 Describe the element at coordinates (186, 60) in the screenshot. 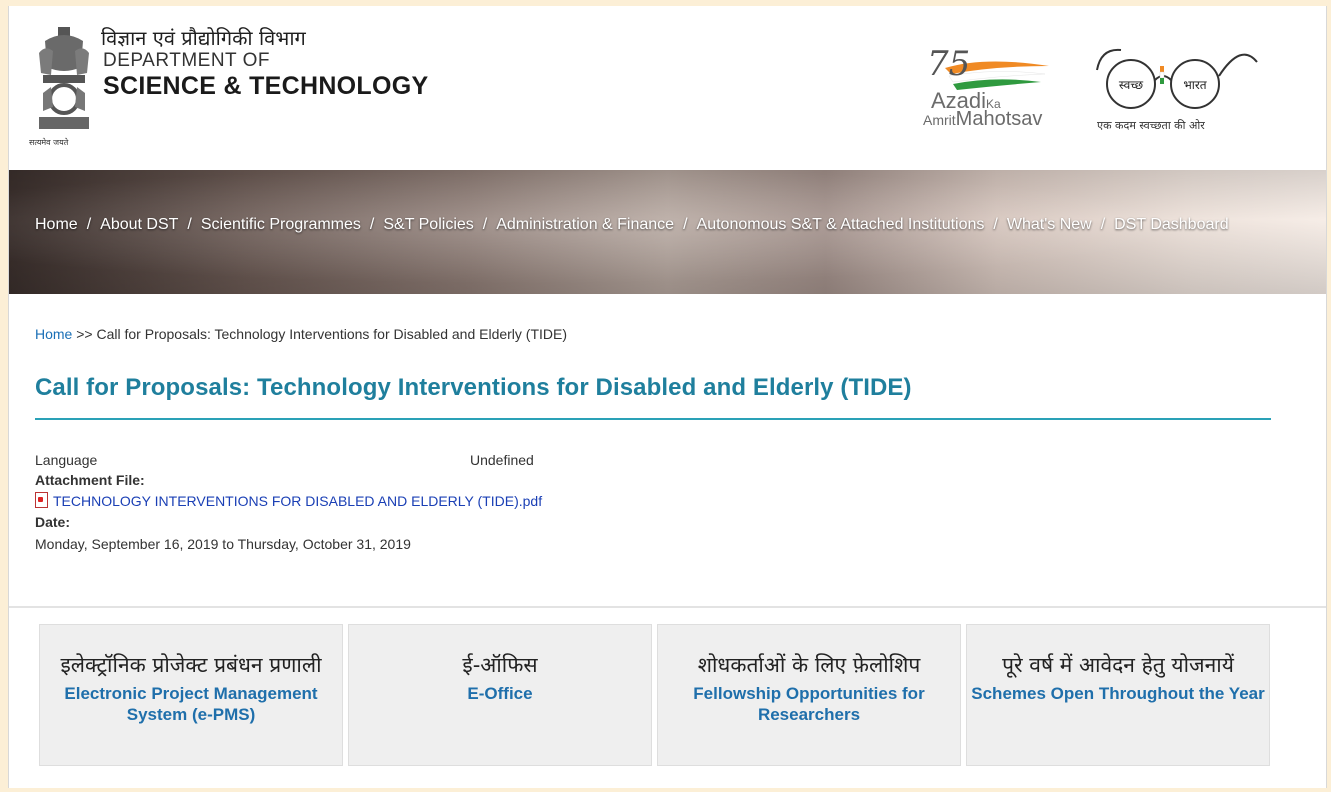

I see `department-name-line1: DEPARTMENT OF` at that location.